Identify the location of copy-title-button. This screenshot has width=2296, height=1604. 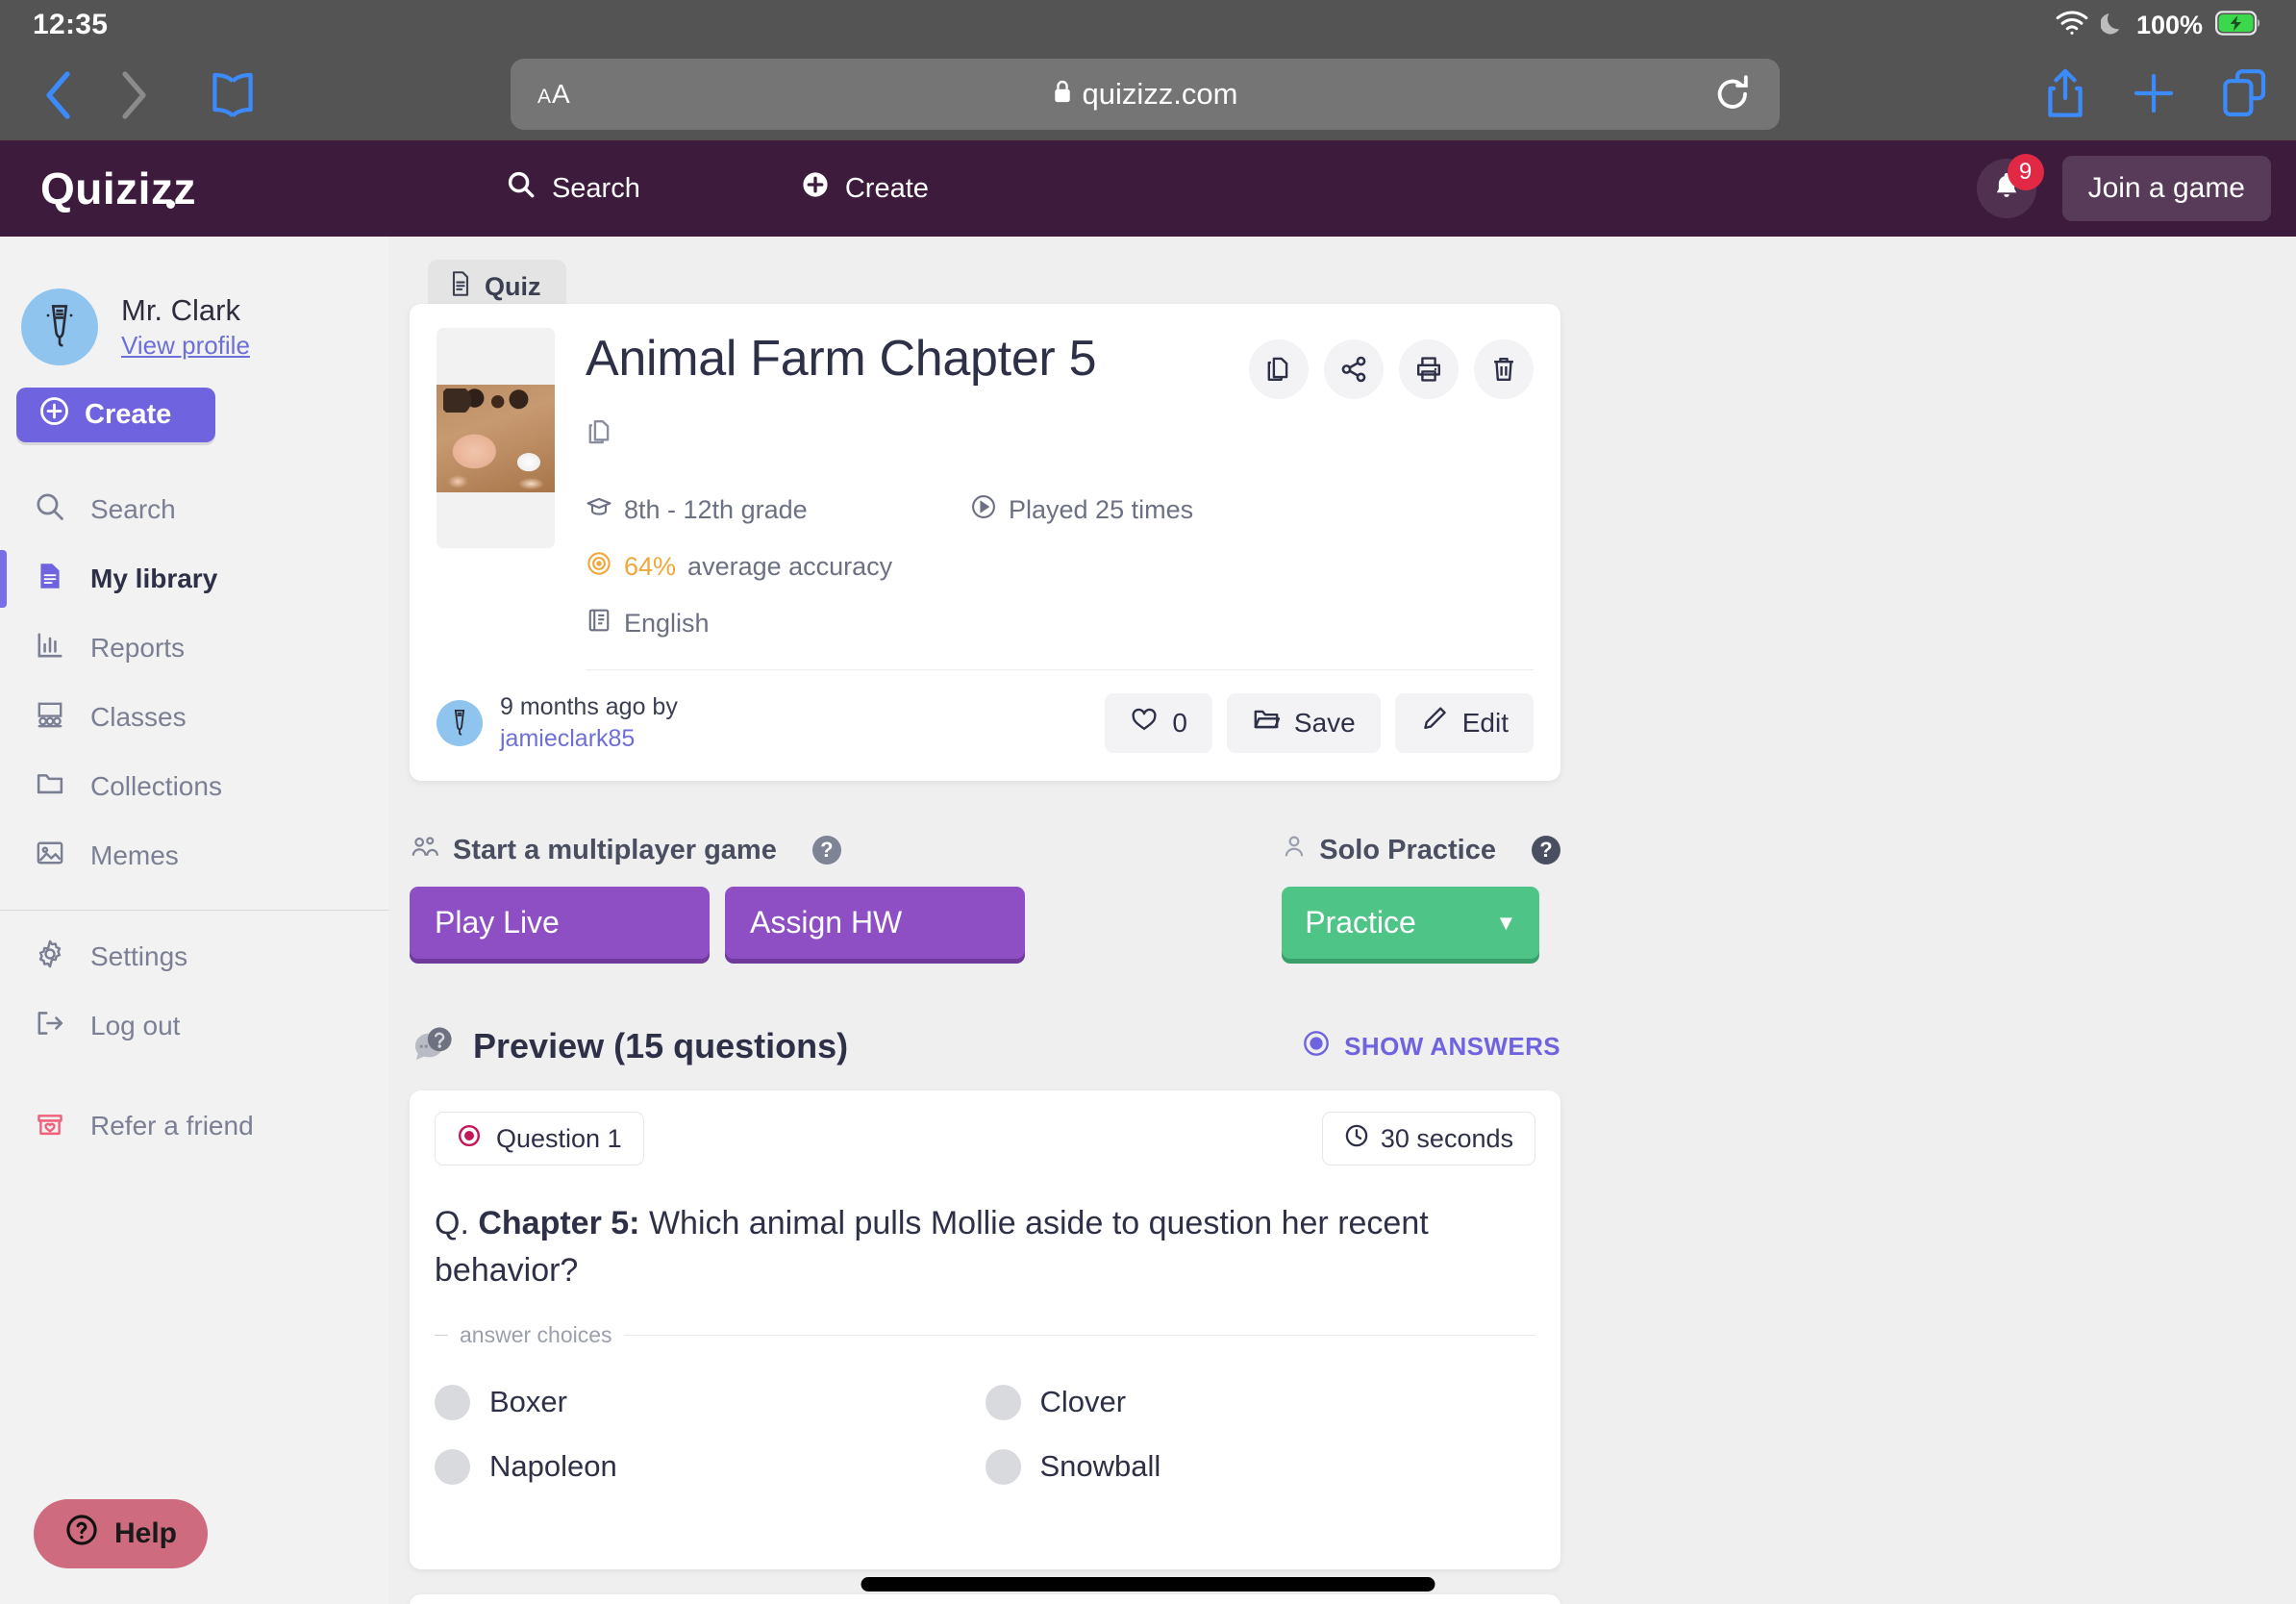
(1060, 435).